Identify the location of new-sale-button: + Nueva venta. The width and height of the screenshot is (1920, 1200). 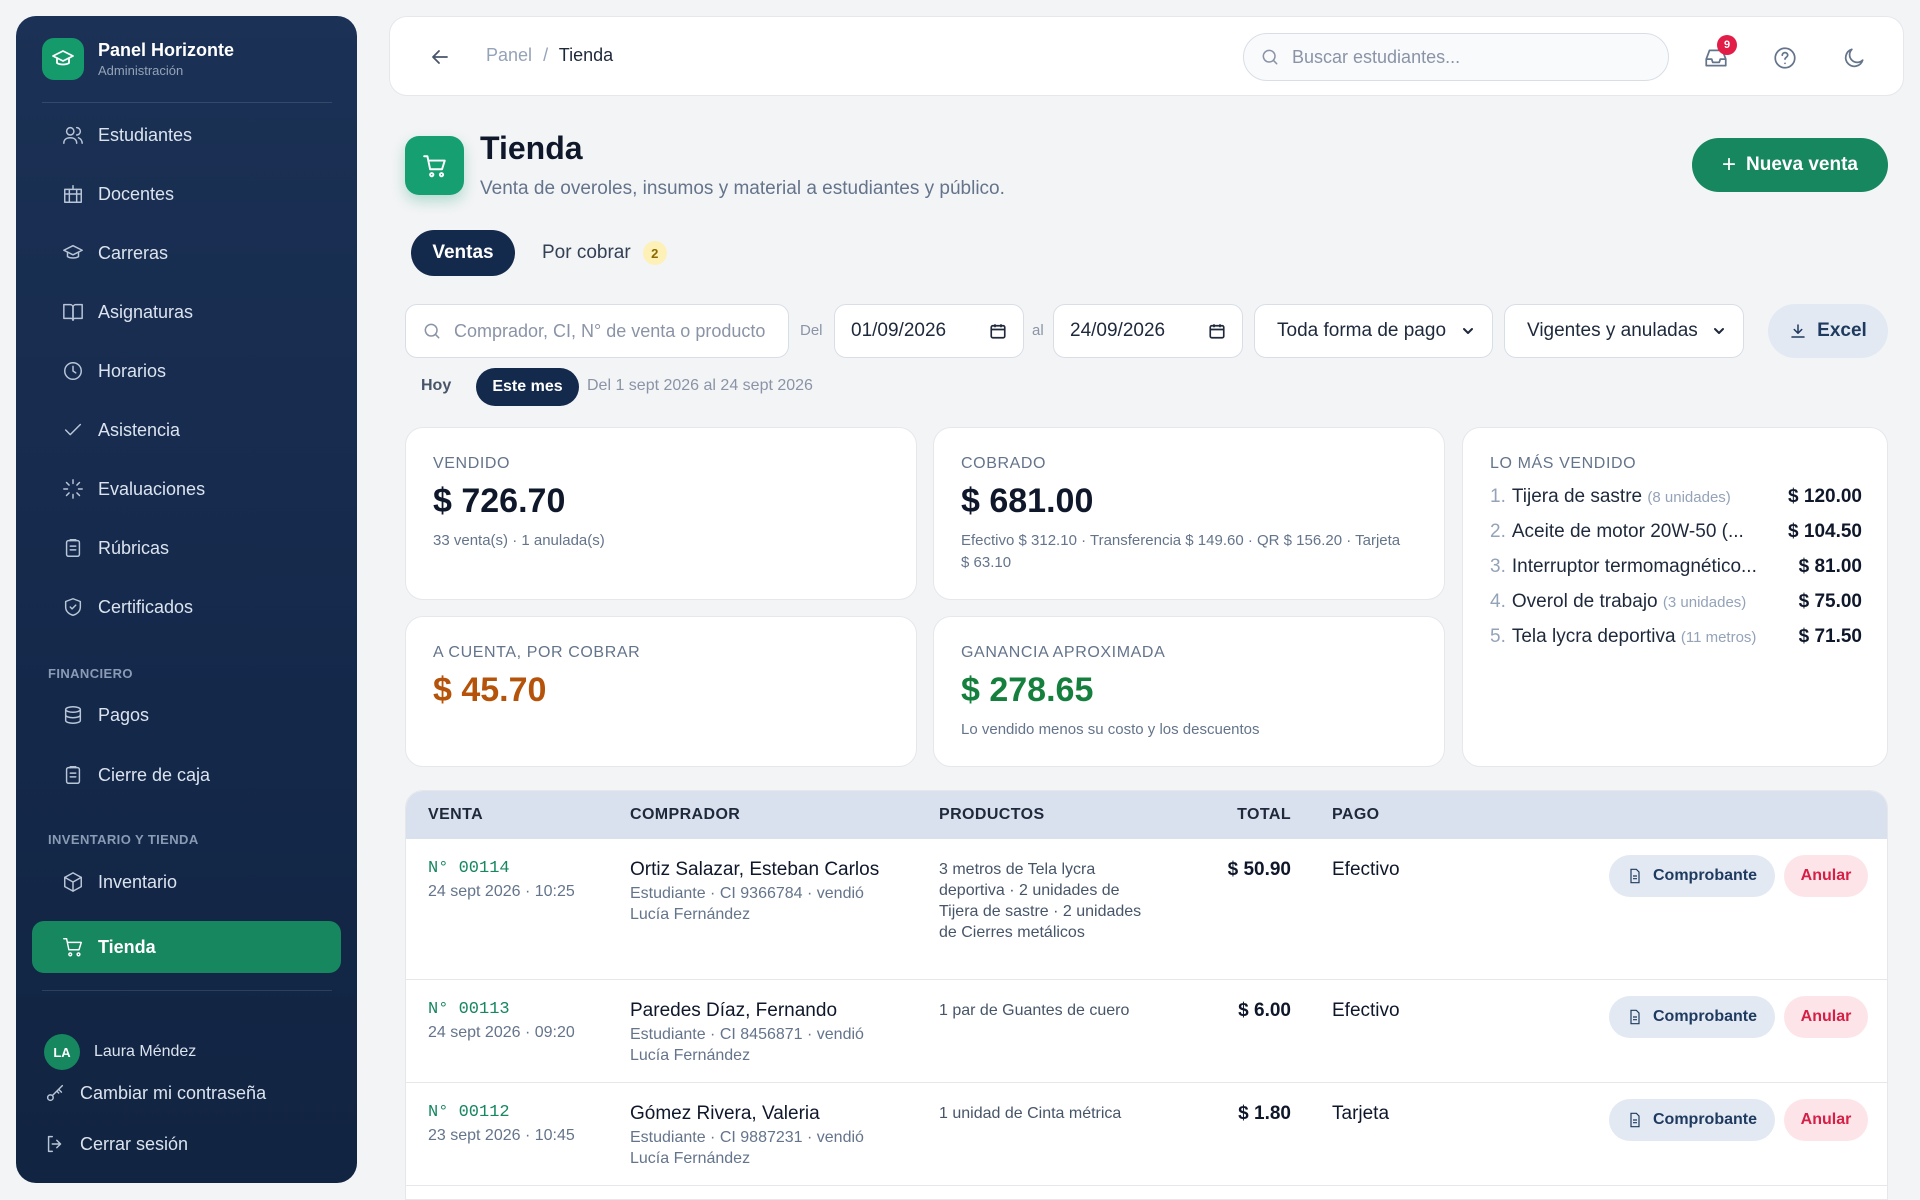
(1790, 165).